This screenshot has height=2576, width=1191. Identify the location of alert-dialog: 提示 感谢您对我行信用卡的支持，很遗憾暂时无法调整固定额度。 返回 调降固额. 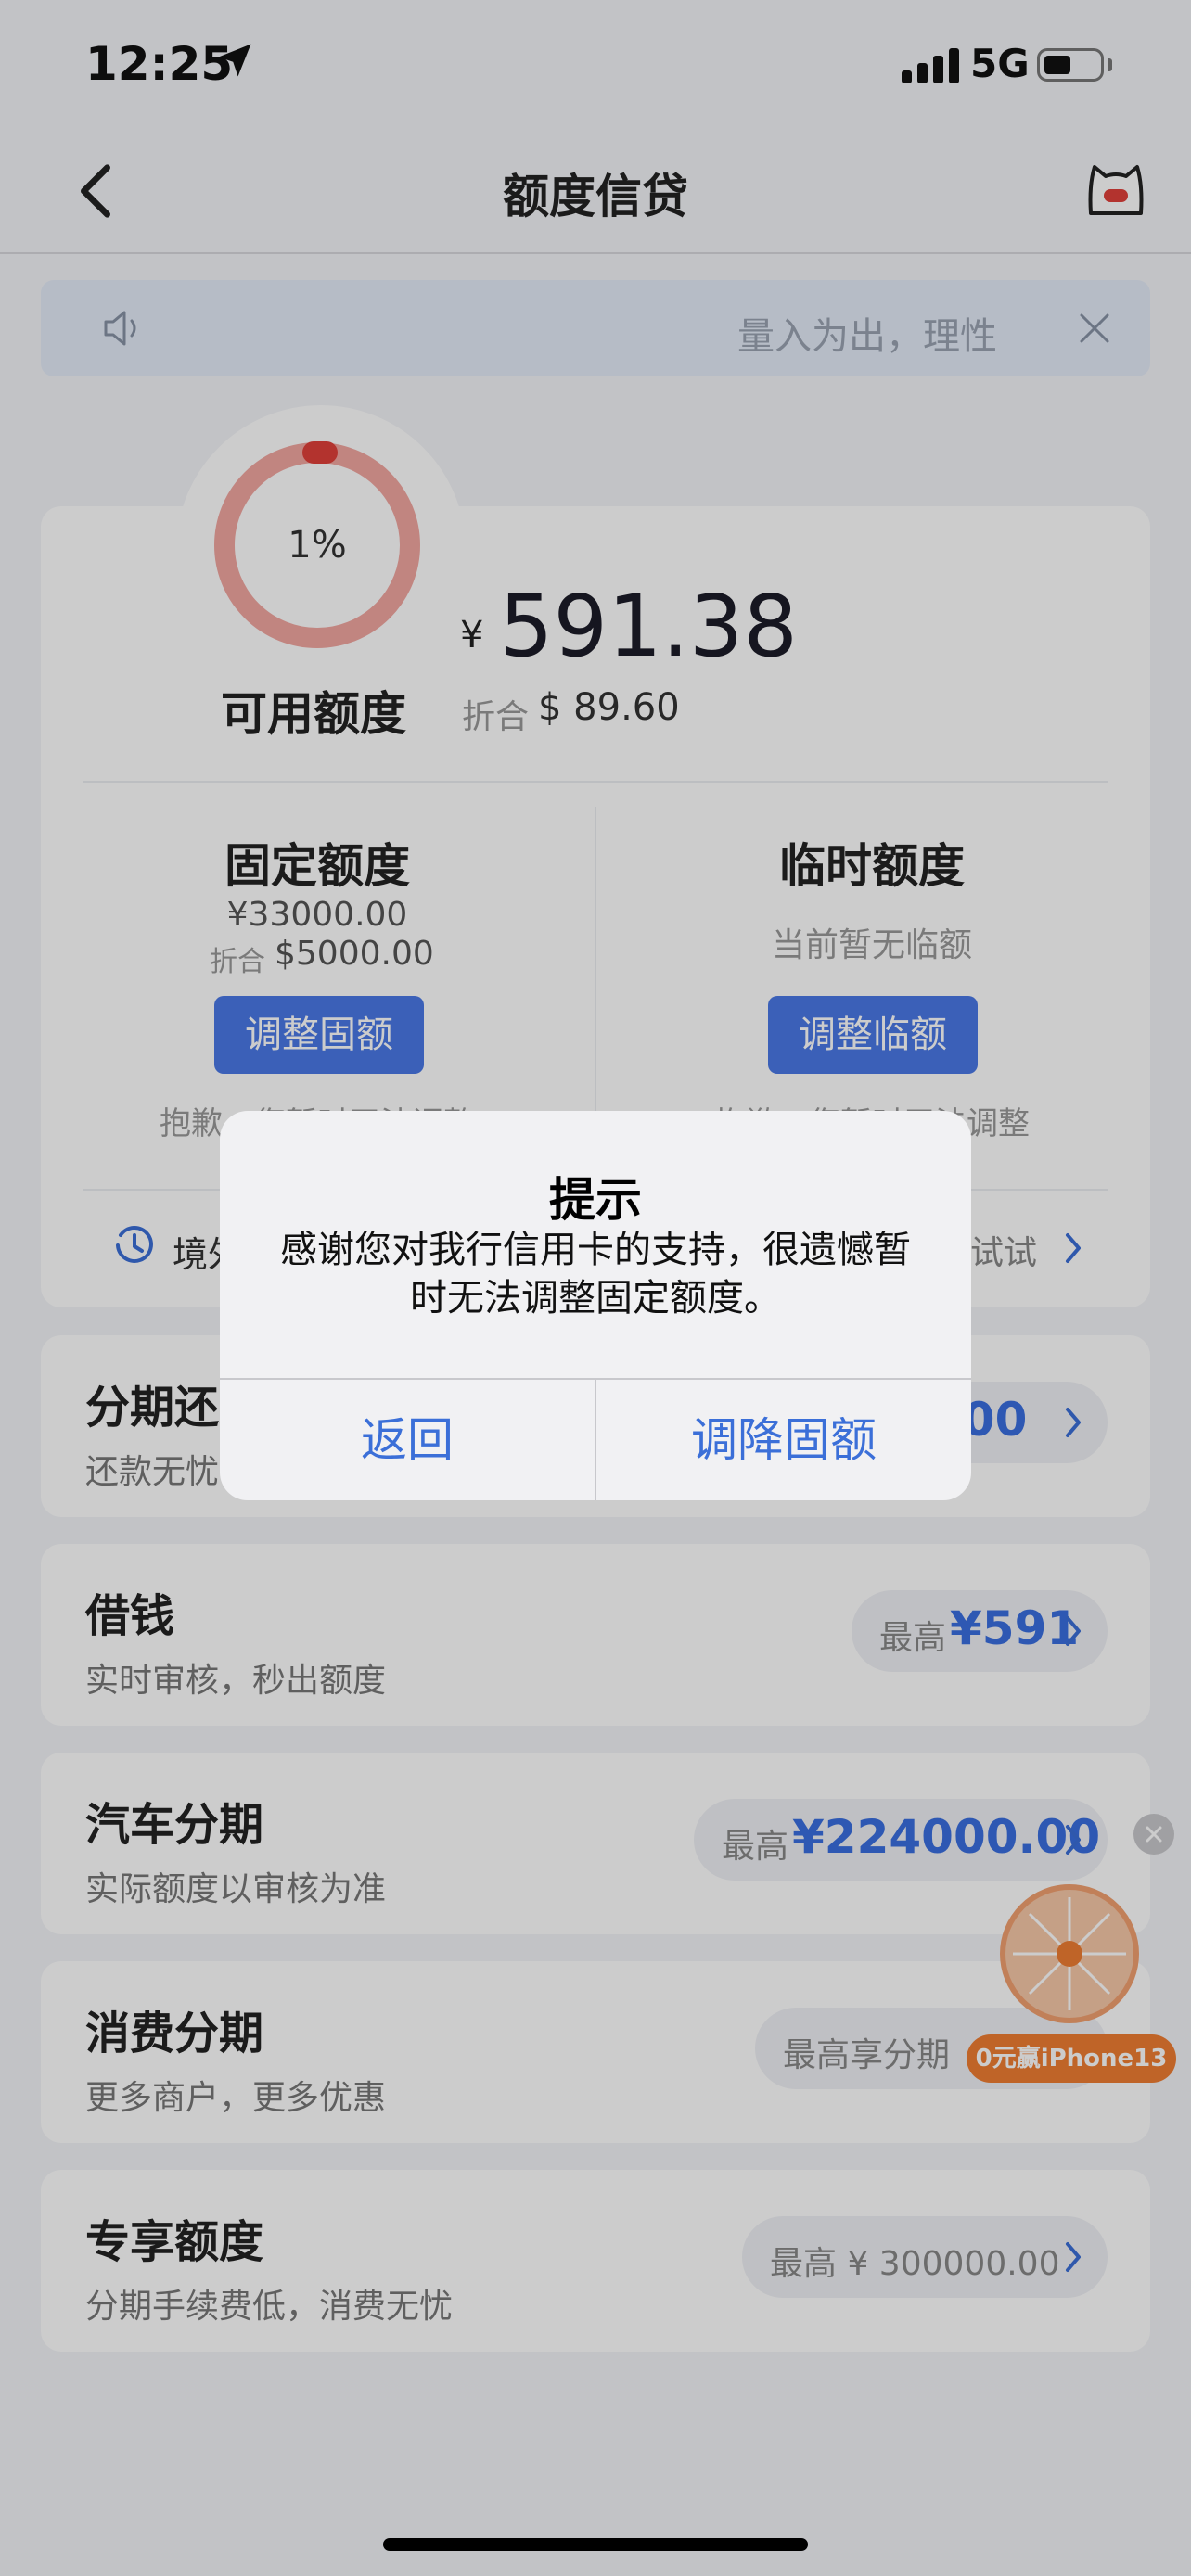
(595, 1305).